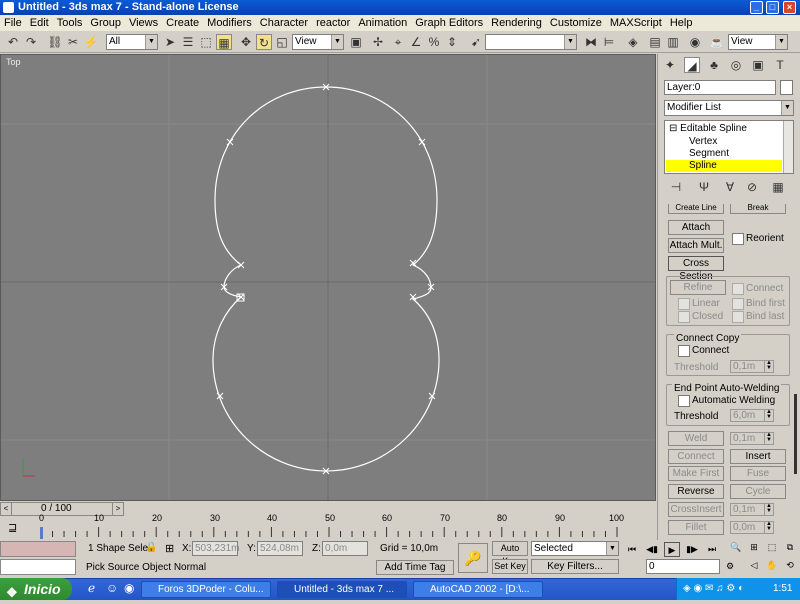  Describe the element at coordinates (736, 65) in the screenshot. I see `motion-tab-icon: ◎` at that location.